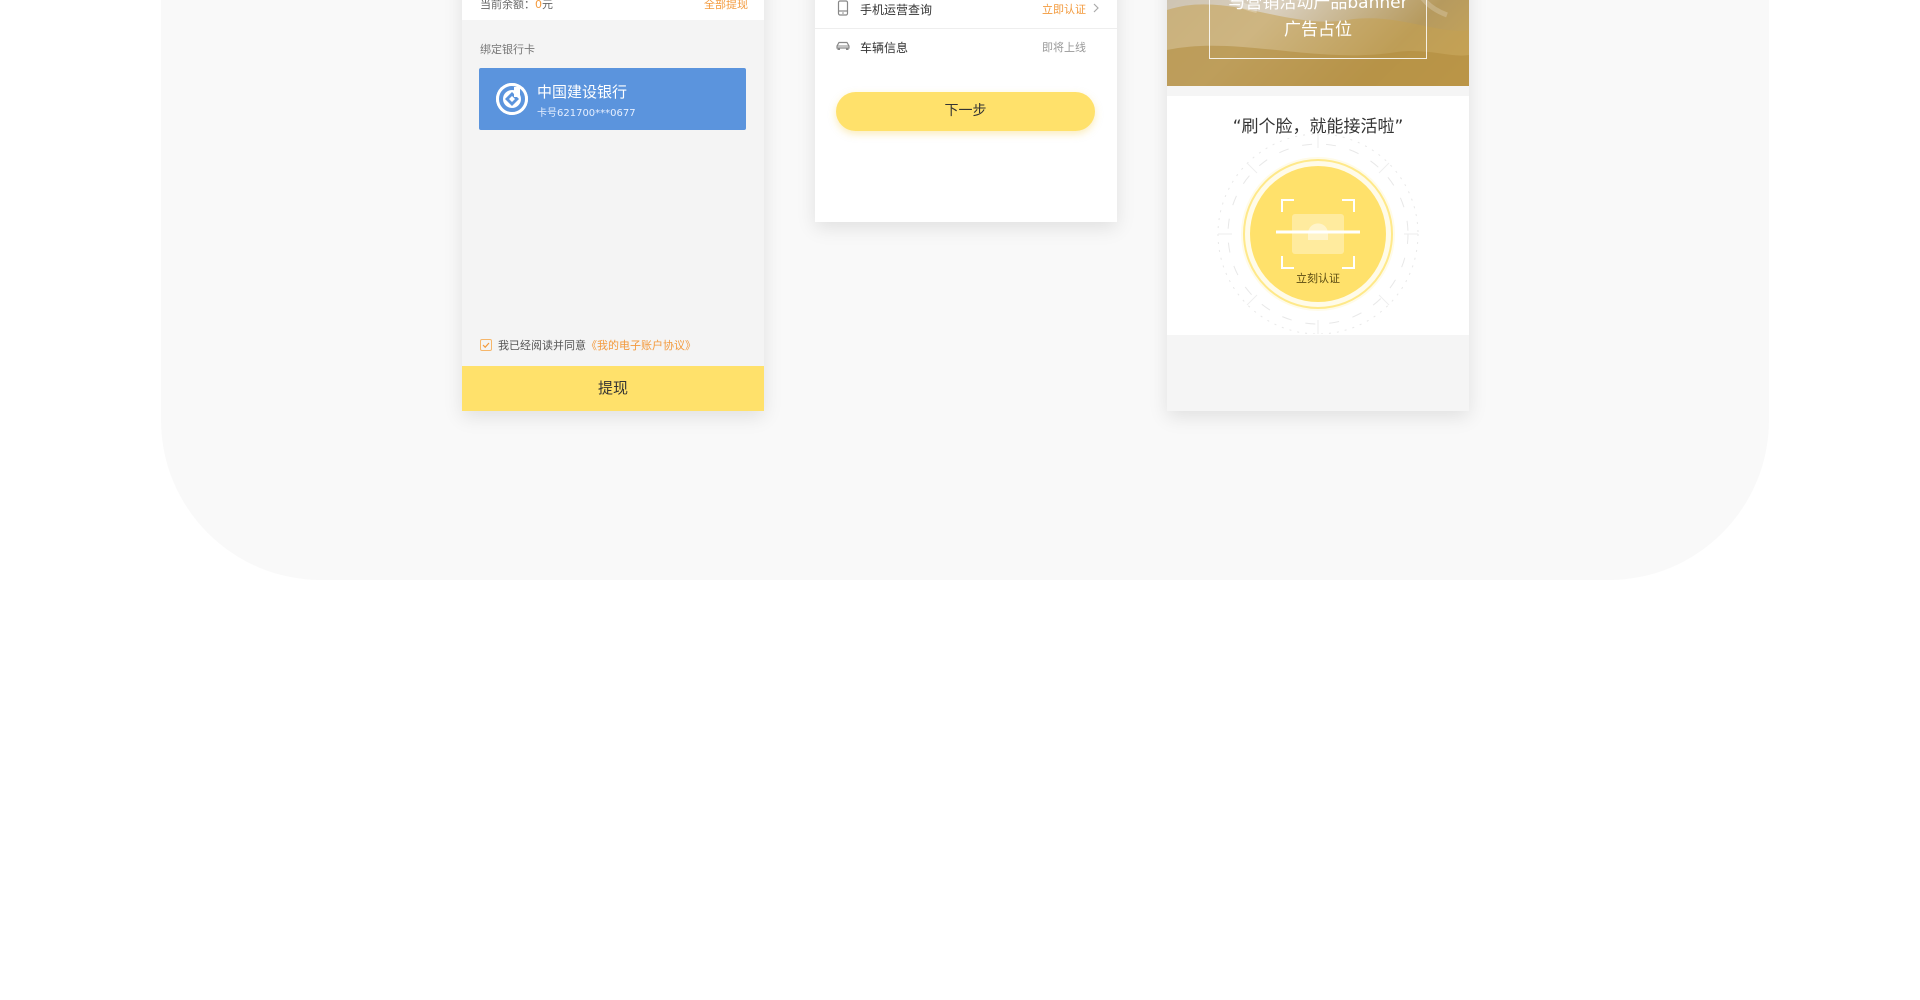  I want to click on face-verify-card: “刷个脸，就能接活啦” 立刻认证, so click(1318, 215).